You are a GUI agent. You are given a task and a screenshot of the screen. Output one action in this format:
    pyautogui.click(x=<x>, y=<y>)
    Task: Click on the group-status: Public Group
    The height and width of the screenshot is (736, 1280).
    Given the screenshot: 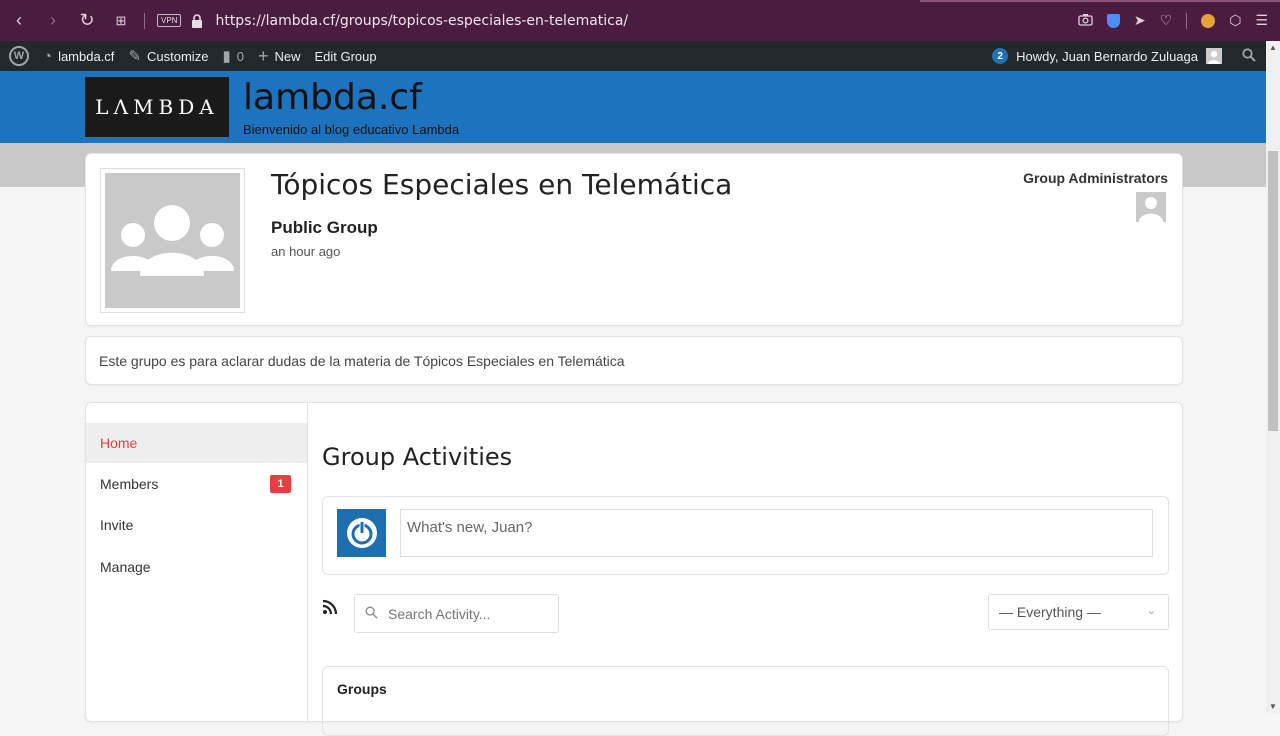 What is the action you would take?
    pyautogui.click(x=324, y=227)
    